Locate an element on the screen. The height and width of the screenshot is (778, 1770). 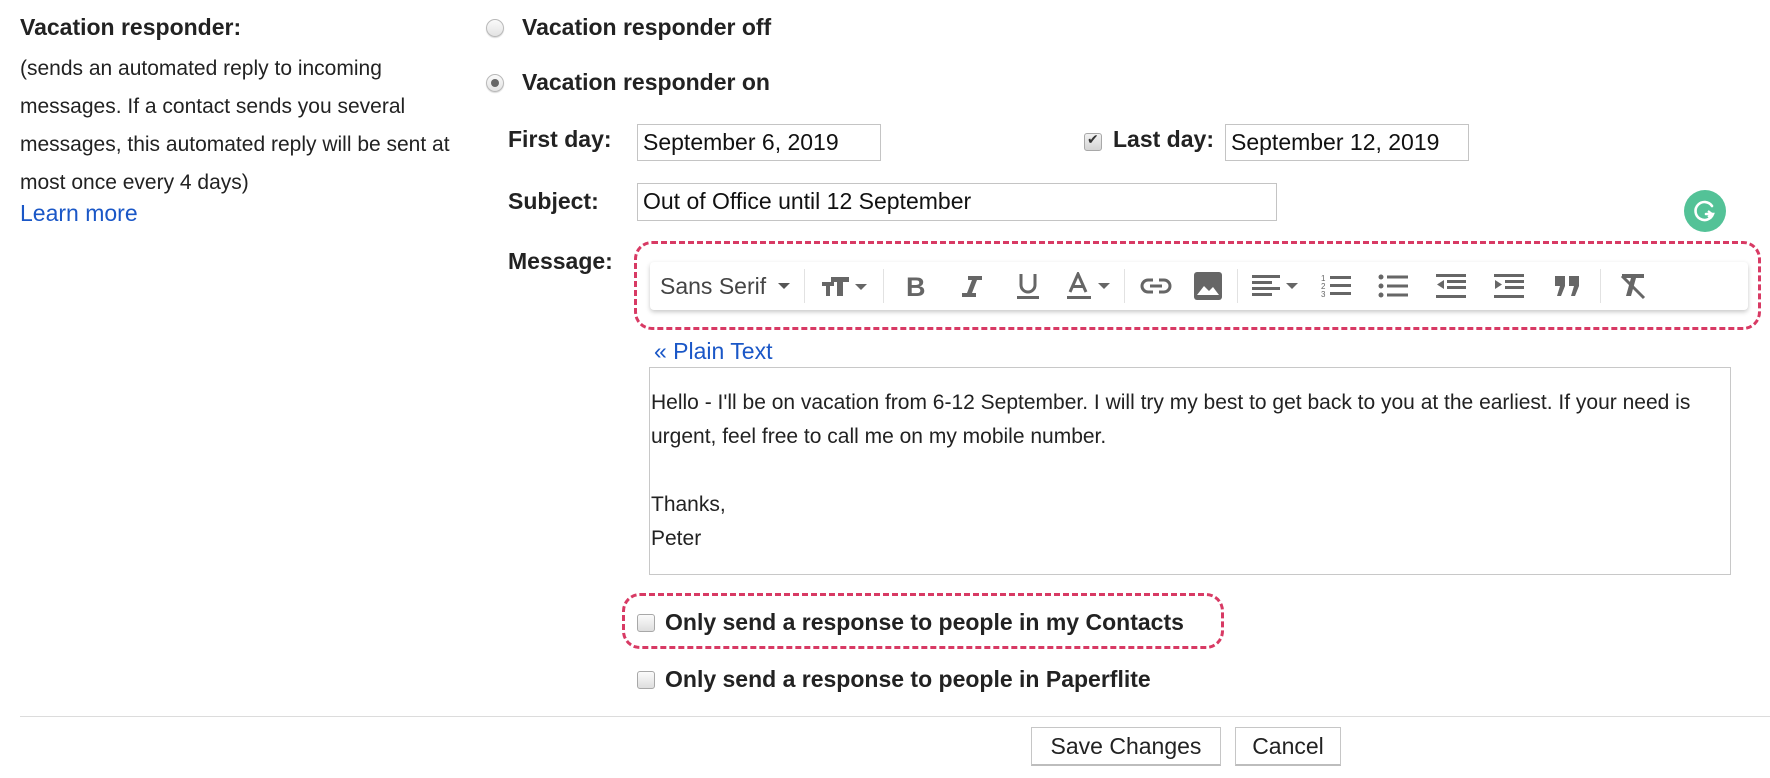
subject-input: Out of Office until 12 September is located at coordinates (957, 202).